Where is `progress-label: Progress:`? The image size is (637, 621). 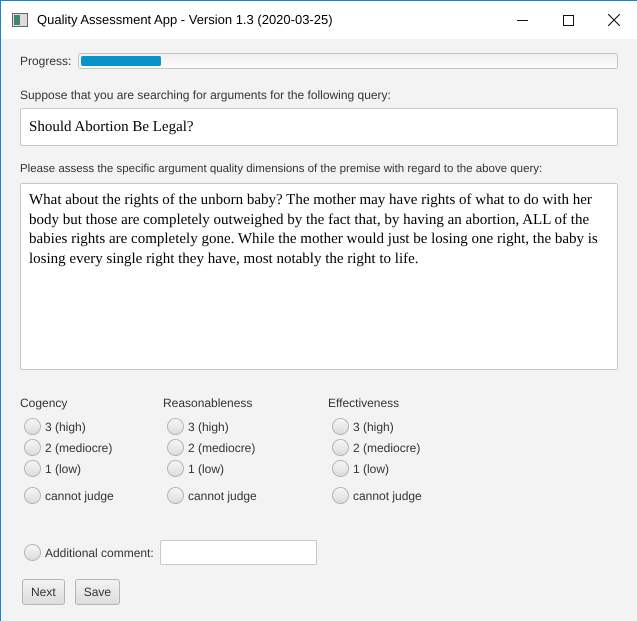
progress-label: Progress: is located at coordinates (46, 61).